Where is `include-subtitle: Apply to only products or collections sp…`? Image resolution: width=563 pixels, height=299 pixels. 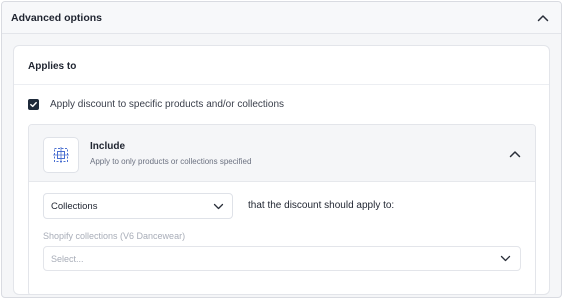 include-subtitle: Apply to only products or collections sp… is located at coordinates (171, 161).